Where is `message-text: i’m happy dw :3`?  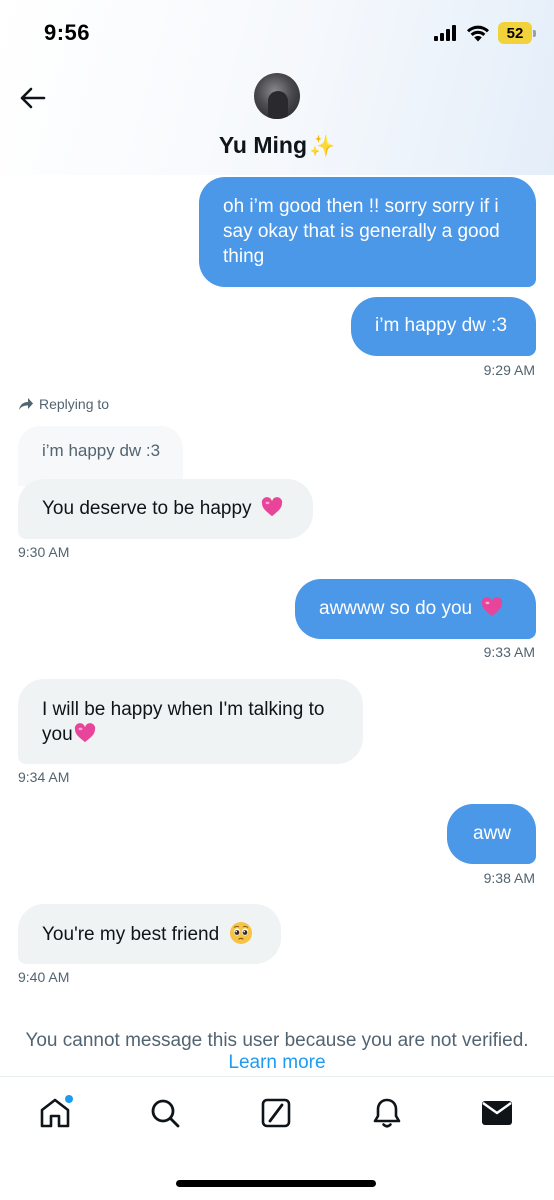 message-text: i’m happy dw :3 is located at coordinates (441, 325).